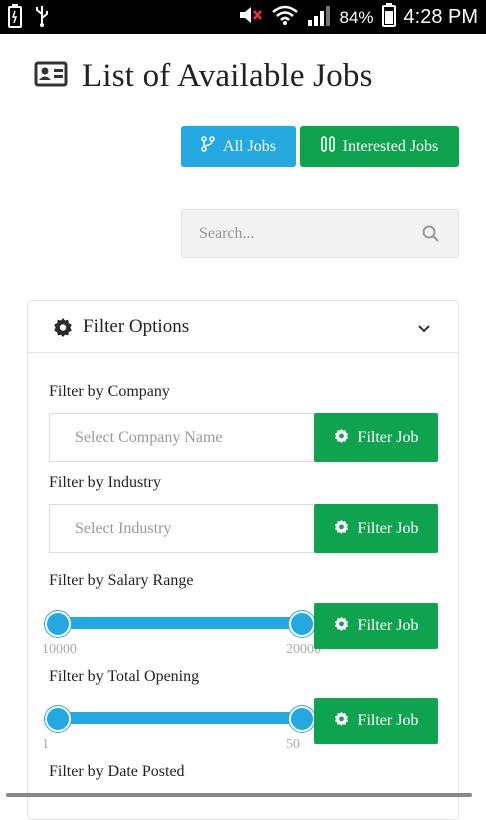 The height and width of the screenshot is (820, 486). What do you see at coordinates (105, 482) in the screenshot?
I see `industry-filter-label: Filter by Industry` at bounding box center [105, 482].